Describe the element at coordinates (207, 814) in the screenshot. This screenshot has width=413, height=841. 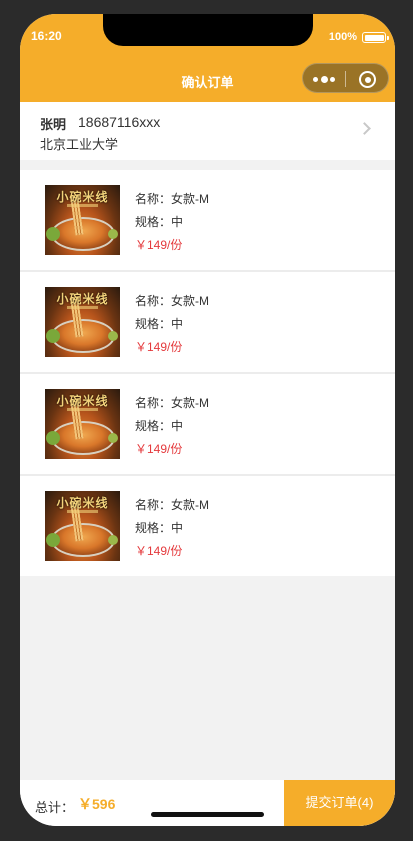
I see `home-indicator` at that location.